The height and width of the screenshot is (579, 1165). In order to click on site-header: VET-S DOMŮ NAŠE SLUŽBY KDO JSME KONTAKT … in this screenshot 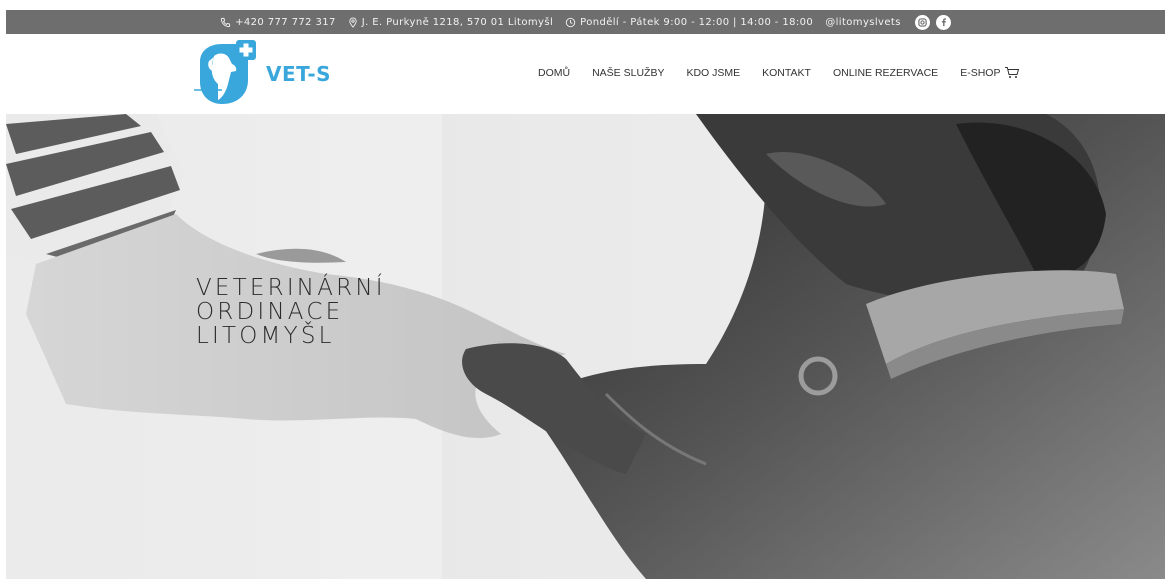, I will do `click(585, 74)`.